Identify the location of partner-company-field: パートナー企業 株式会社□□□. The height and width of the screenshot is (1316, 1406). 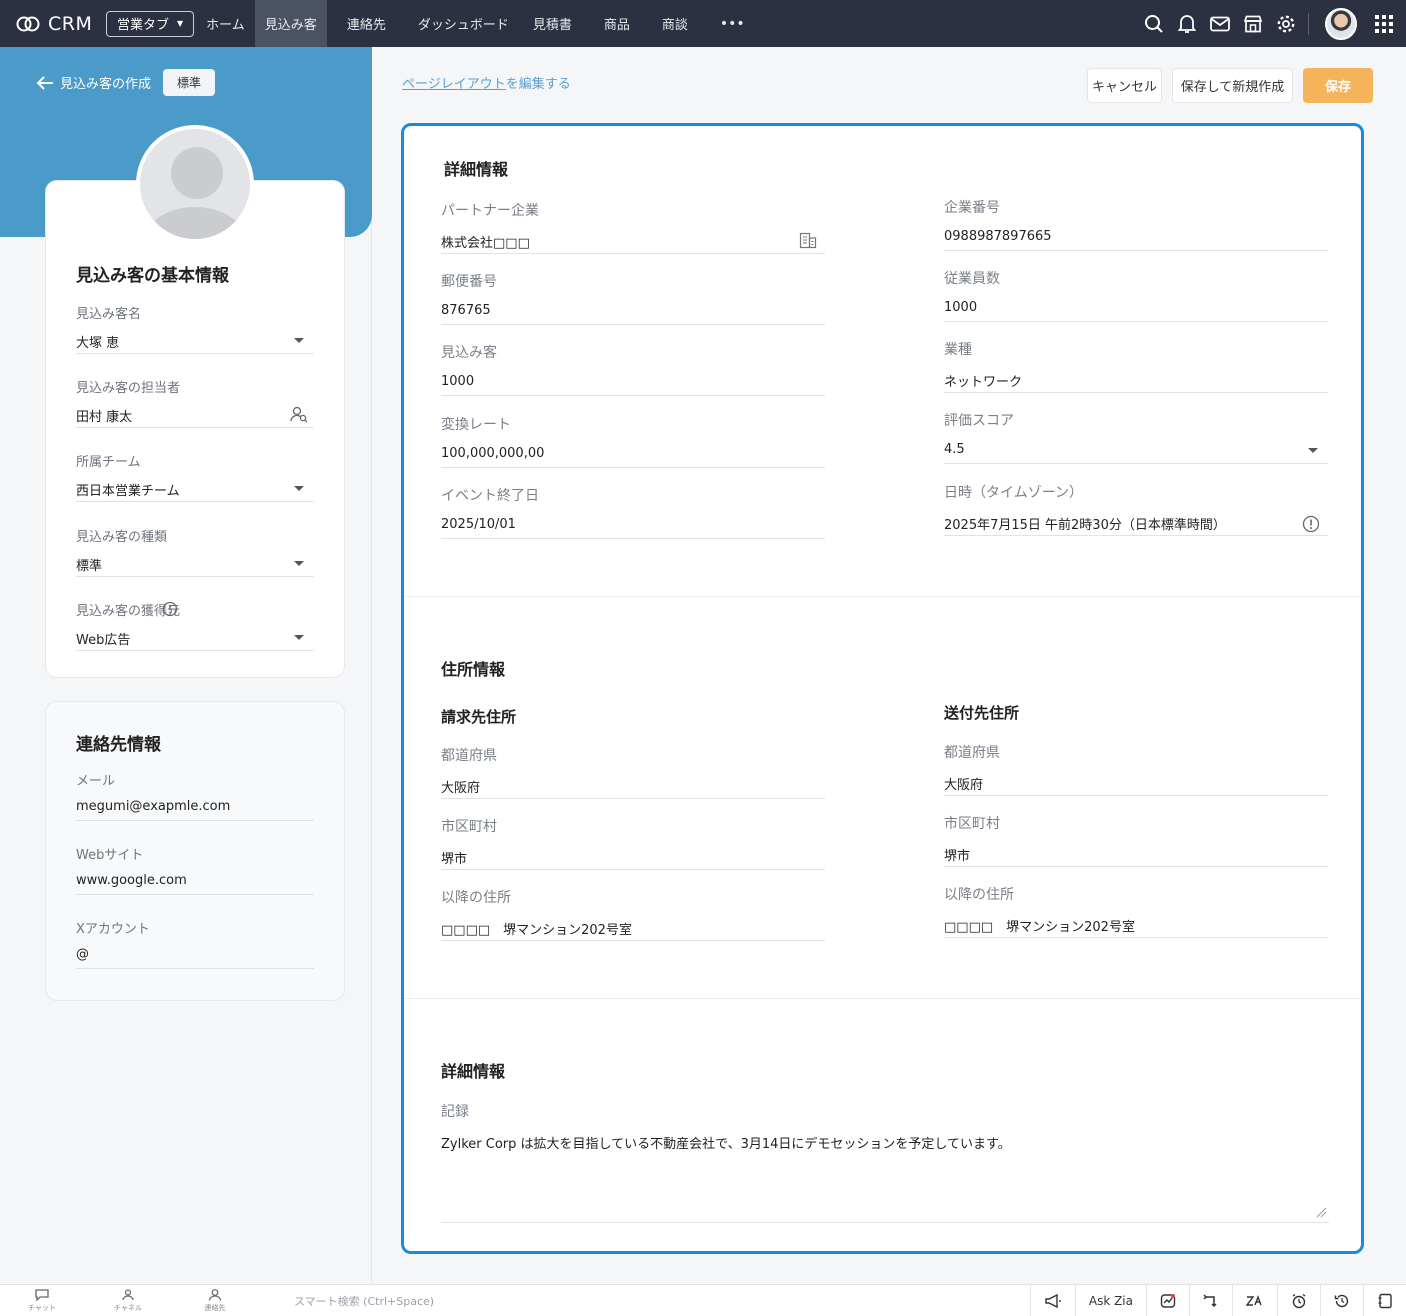
(633, 227).